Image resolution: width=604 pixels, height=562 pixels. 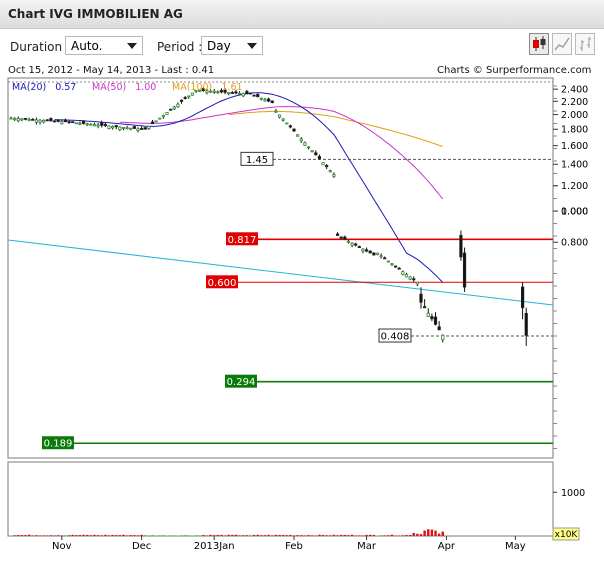 What do you see at coordinates (65, 87) in the screenshot?
I see `legend-value: 0.57` at bounding box center [65, 87].